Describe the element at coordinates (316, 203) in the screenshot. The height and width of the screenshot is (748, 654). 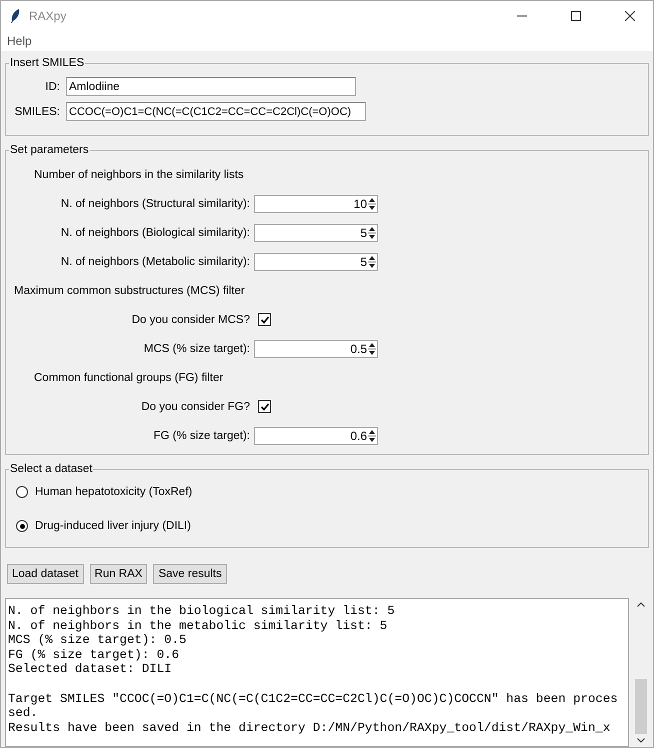
I see `spinbox: 10` at that location.